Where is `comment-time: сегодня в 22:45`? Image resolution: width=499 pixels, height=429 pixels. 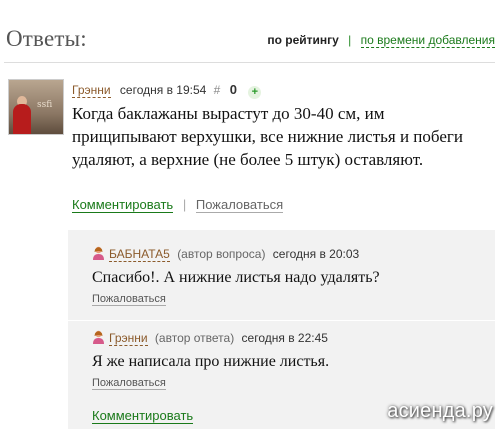
comment-time: сегодня в 22:45 is located at coordinates (284, 338).